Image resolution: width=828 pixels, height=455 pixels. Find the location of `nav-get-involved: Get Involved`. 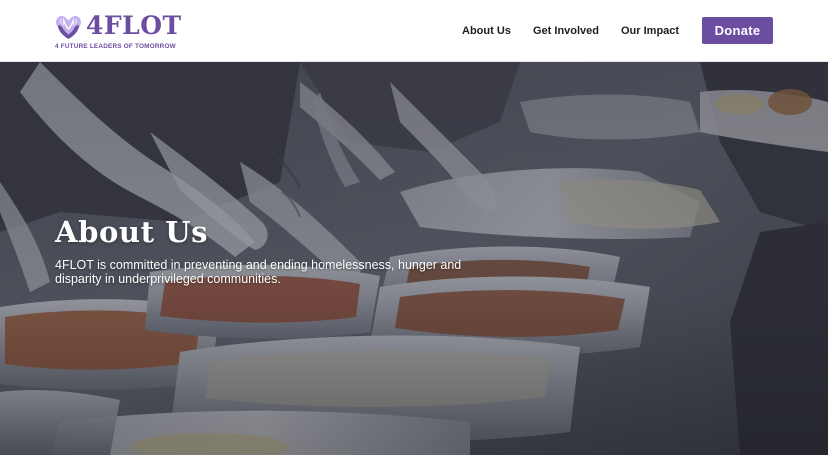

nav-get-involved: Get Involved is located at coordinates (566, 31).